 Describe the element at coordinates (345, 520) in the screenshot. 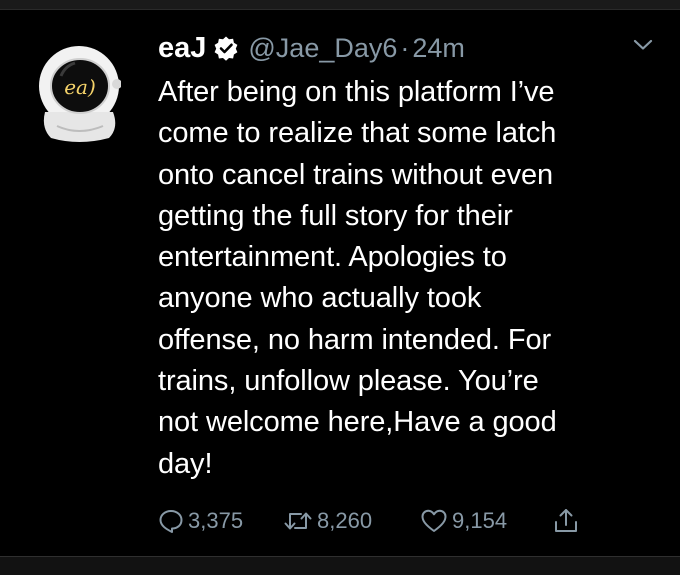

I see `retweet-count: 8,260` at that location.